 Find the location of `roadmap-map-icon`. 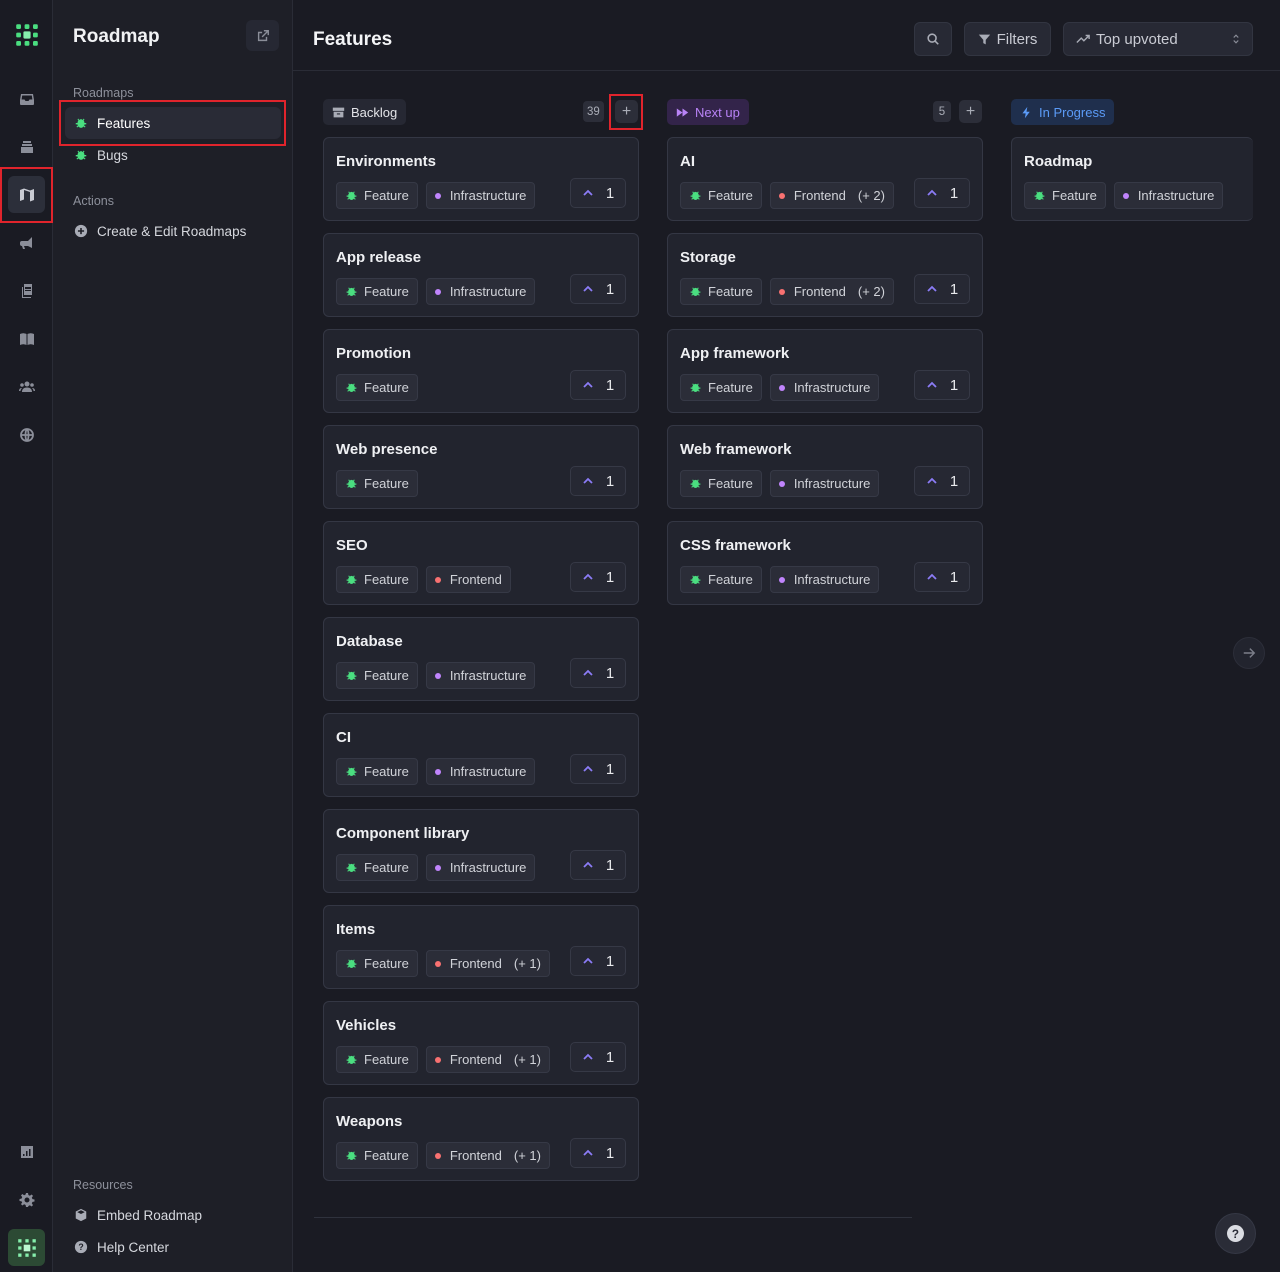

roadmap-map-icon is located at coordinates (26, 194).